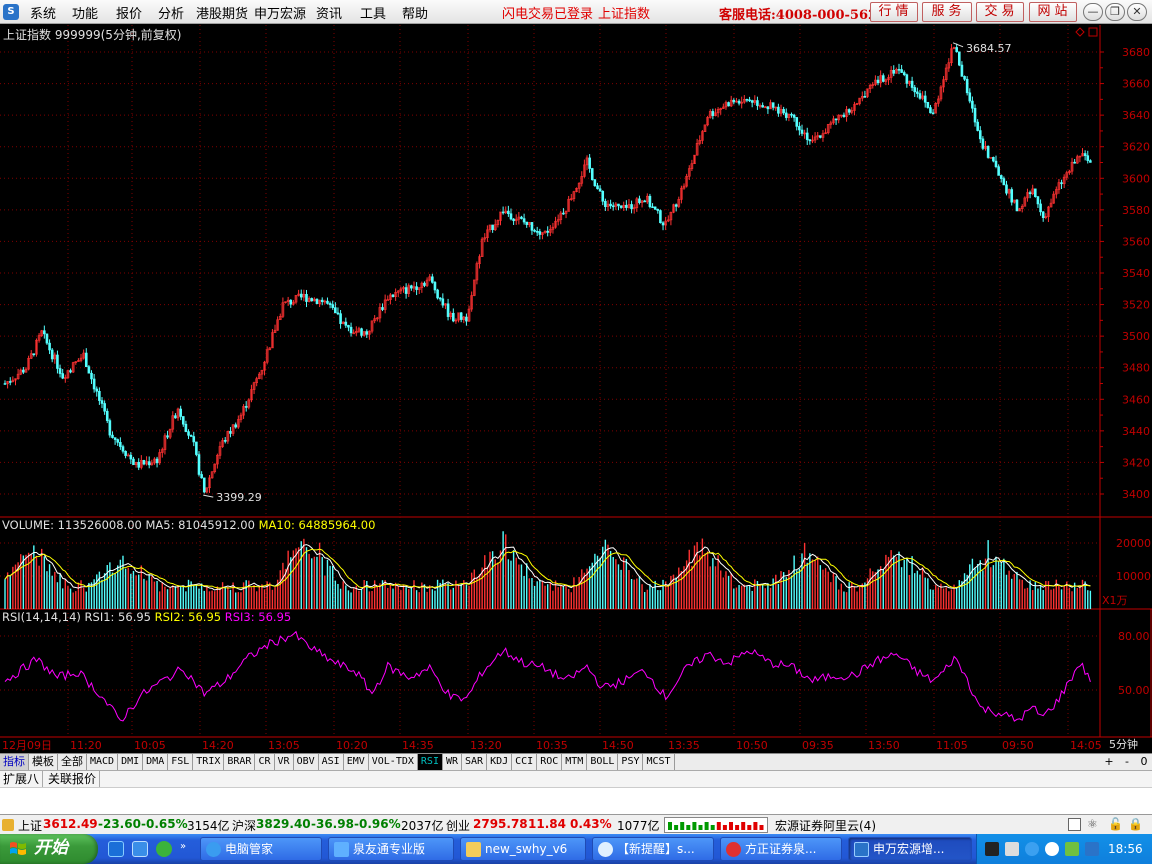 This screenshot has width=1152, height=864. Describe the element at coordinates (1072, 849) in the screenshot. I see `app-tray-icon` at that location.